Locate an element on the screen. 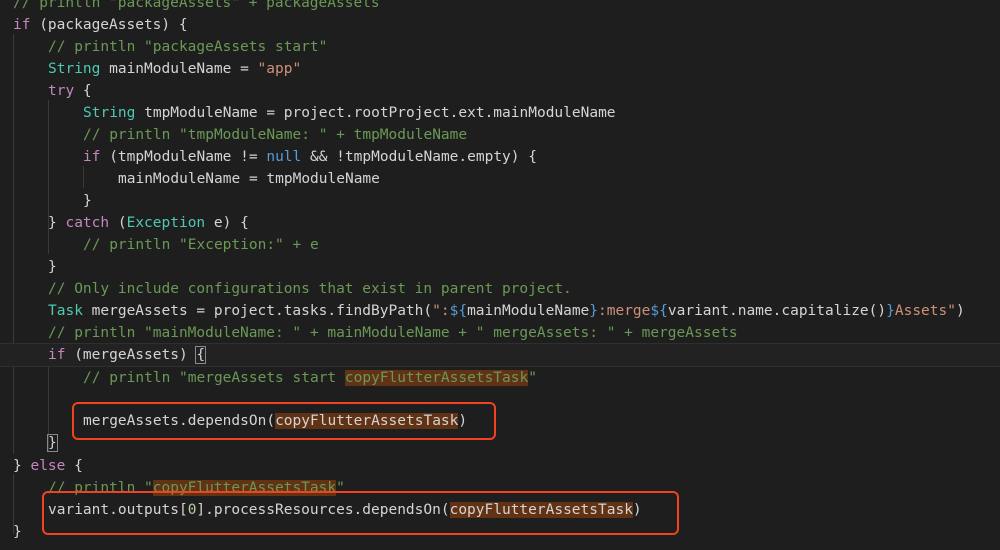 The image size is (1000, 550). code-line: // println "packageAssets start" is located at coordinates (500, 47).